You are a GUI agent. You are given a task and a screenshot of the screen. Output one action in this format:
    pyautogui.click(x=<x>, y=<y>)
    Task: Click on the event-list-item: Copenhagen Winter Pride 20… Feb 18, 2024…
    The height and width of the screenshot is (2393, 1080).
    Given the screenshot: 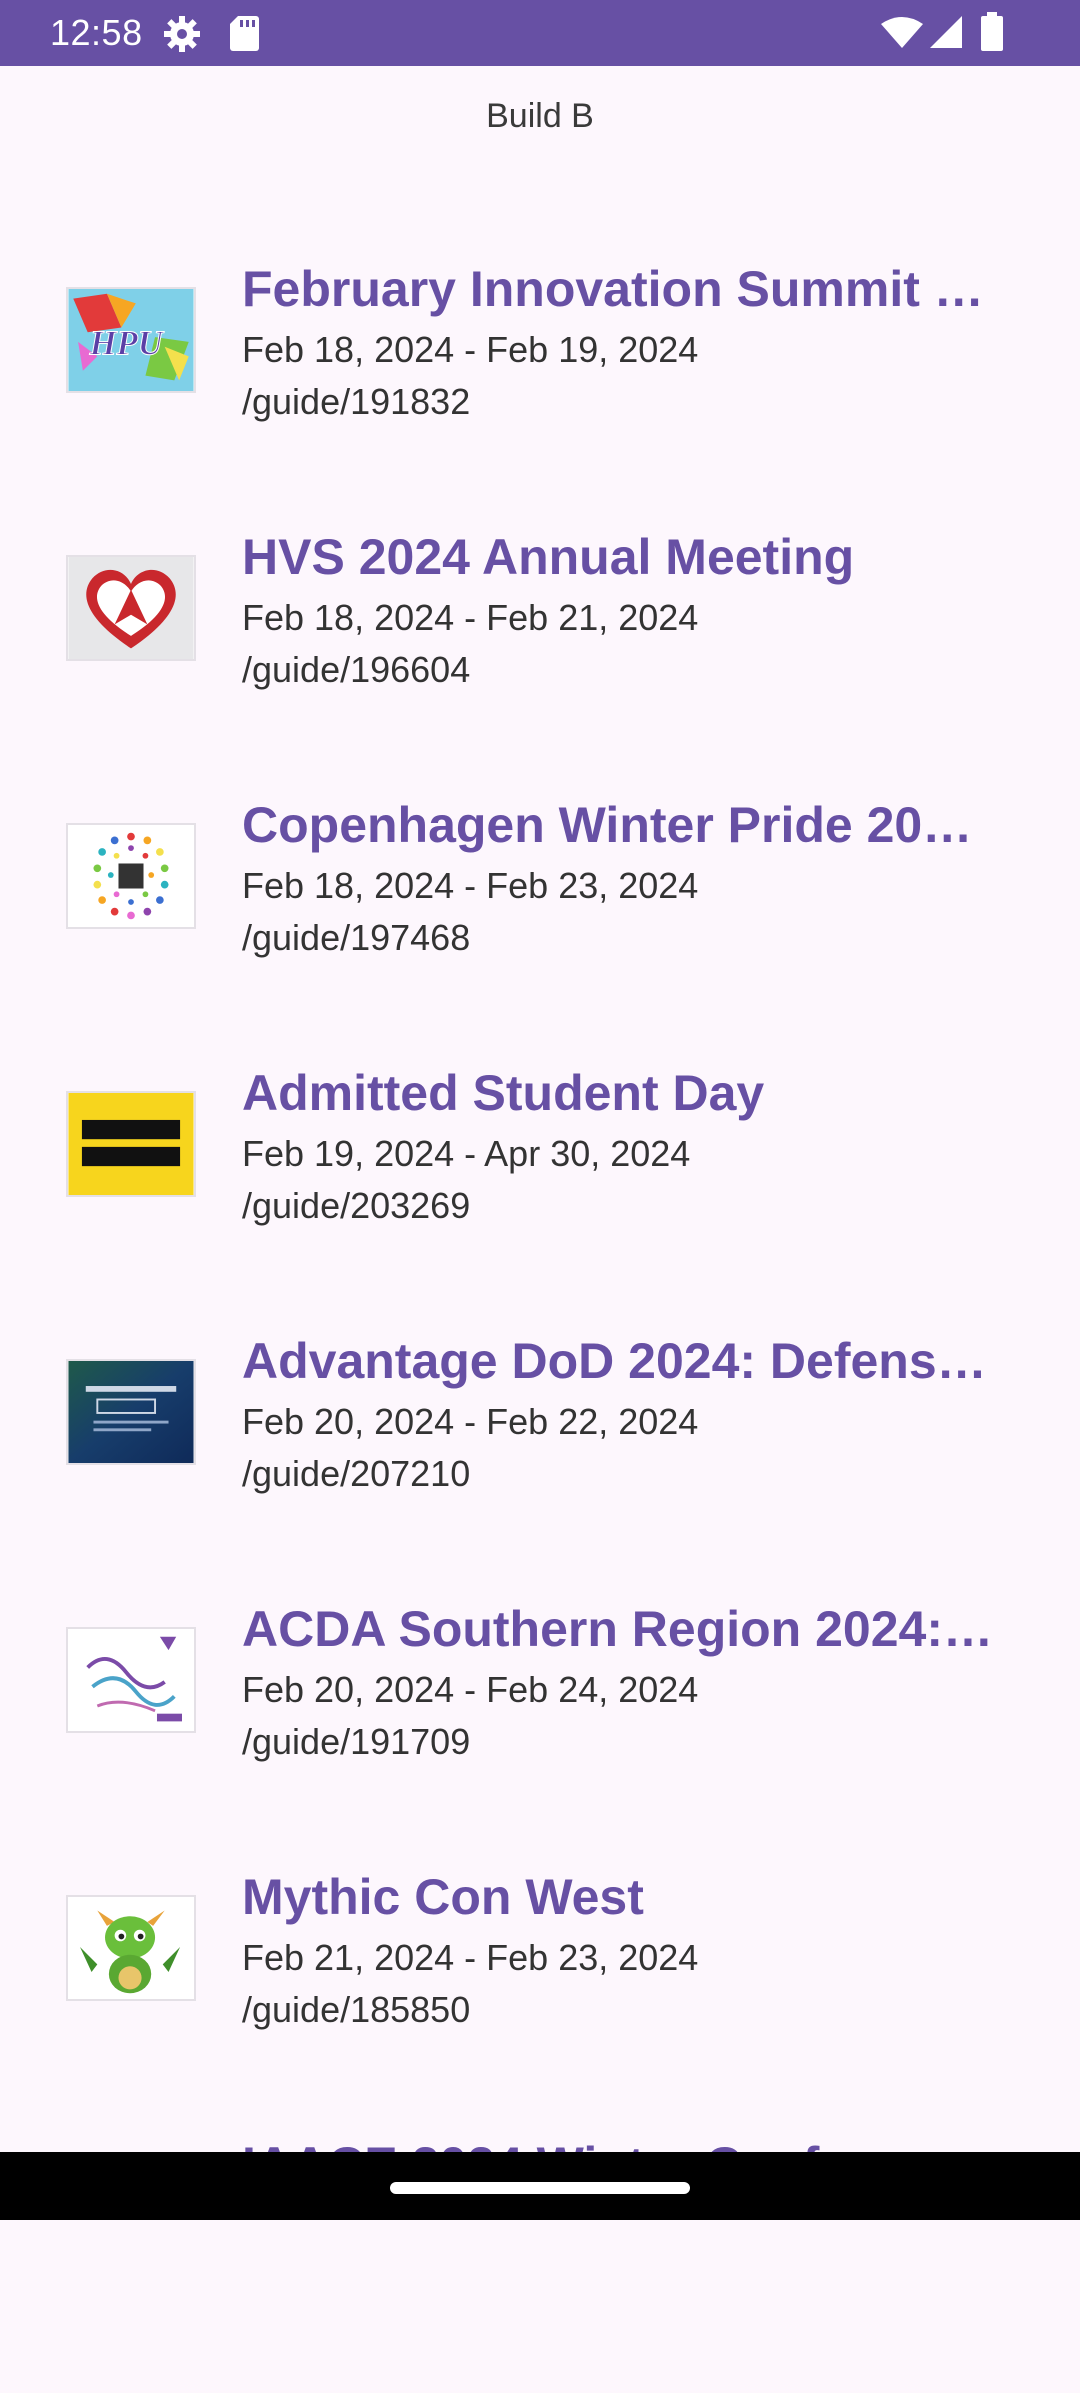 What is the action you would take?
    pyautogui.click(x=540, y=923)
    